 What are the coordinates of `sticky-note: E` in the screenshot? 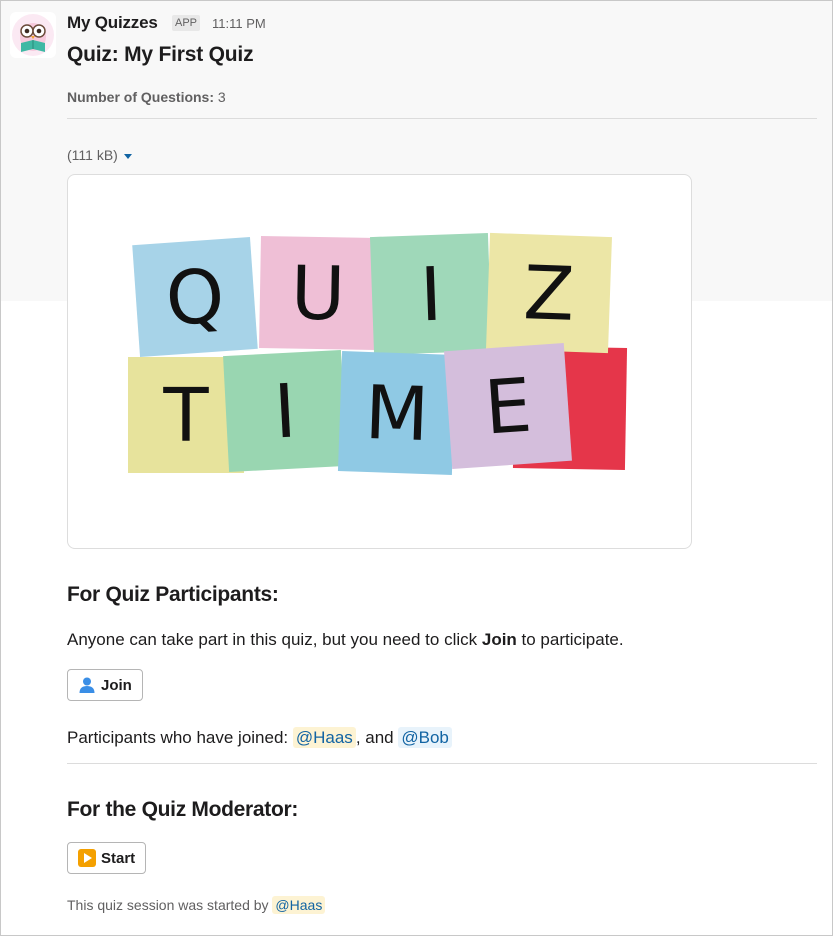 It's located at (508, 406).